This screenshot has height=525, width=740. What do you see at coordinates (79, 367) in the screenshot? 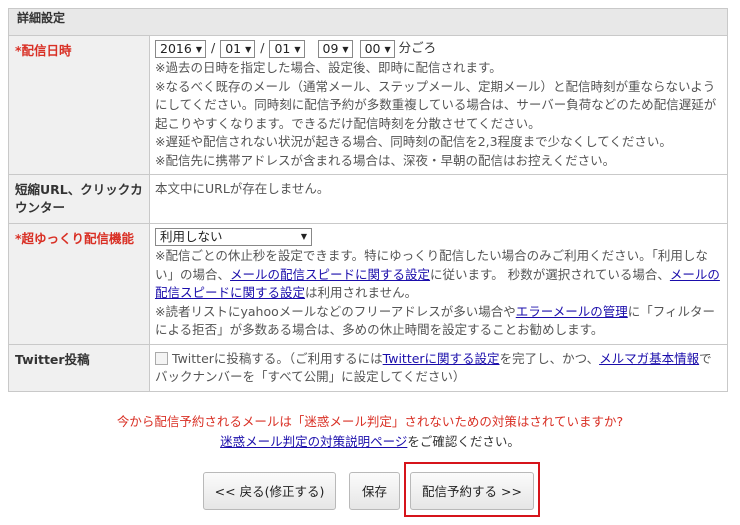
I see `twitter-label: Twitter投稿` at bounding box center [79, 367].